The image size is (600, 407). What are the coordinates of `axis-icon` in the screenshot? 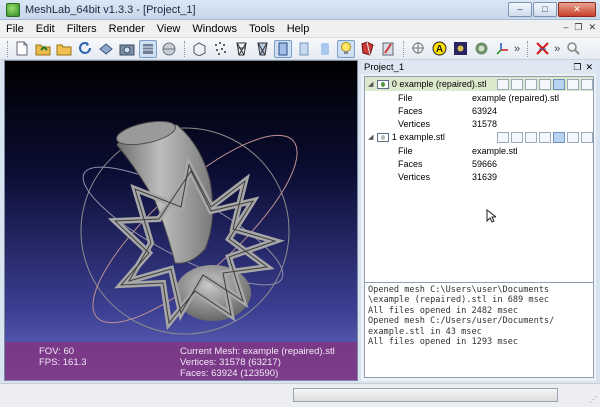 It's located at (502, 49).